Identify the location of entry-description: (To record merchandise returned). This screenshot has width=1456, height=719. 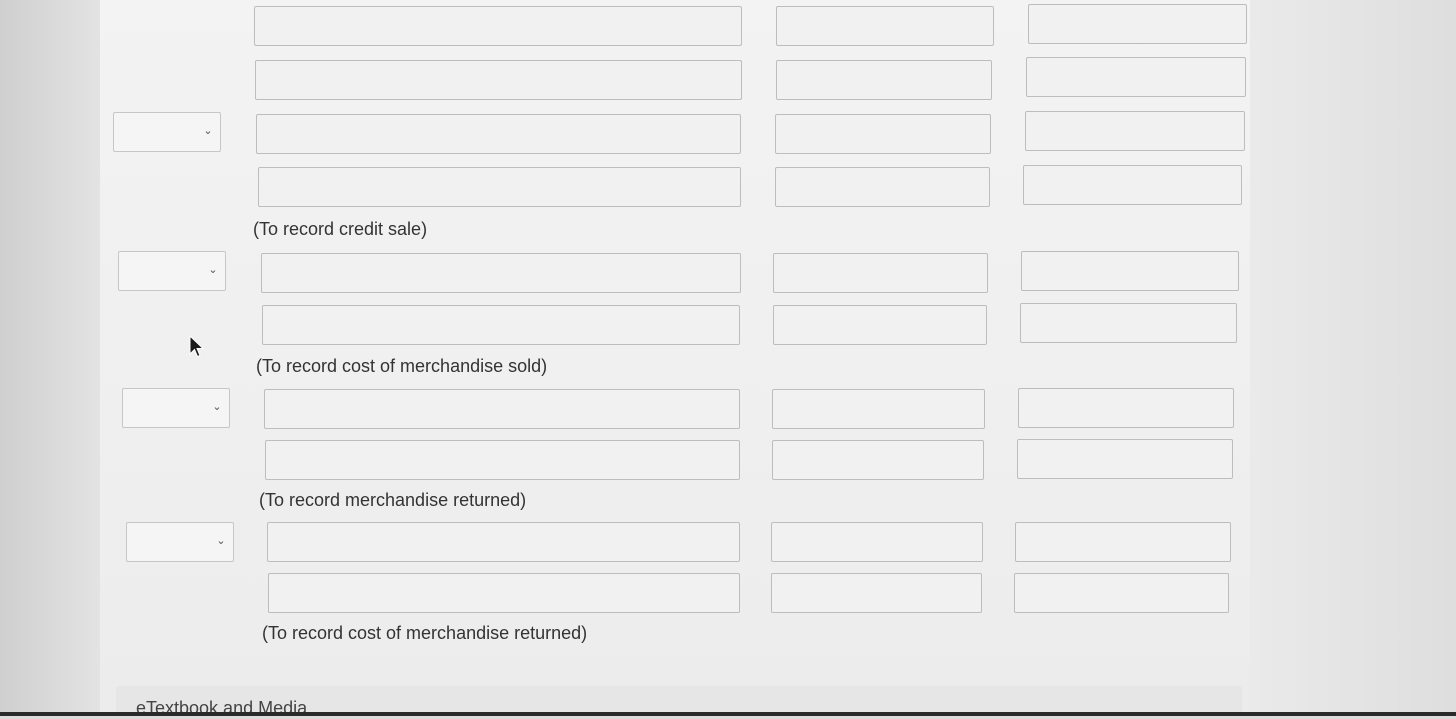
(393, 500).